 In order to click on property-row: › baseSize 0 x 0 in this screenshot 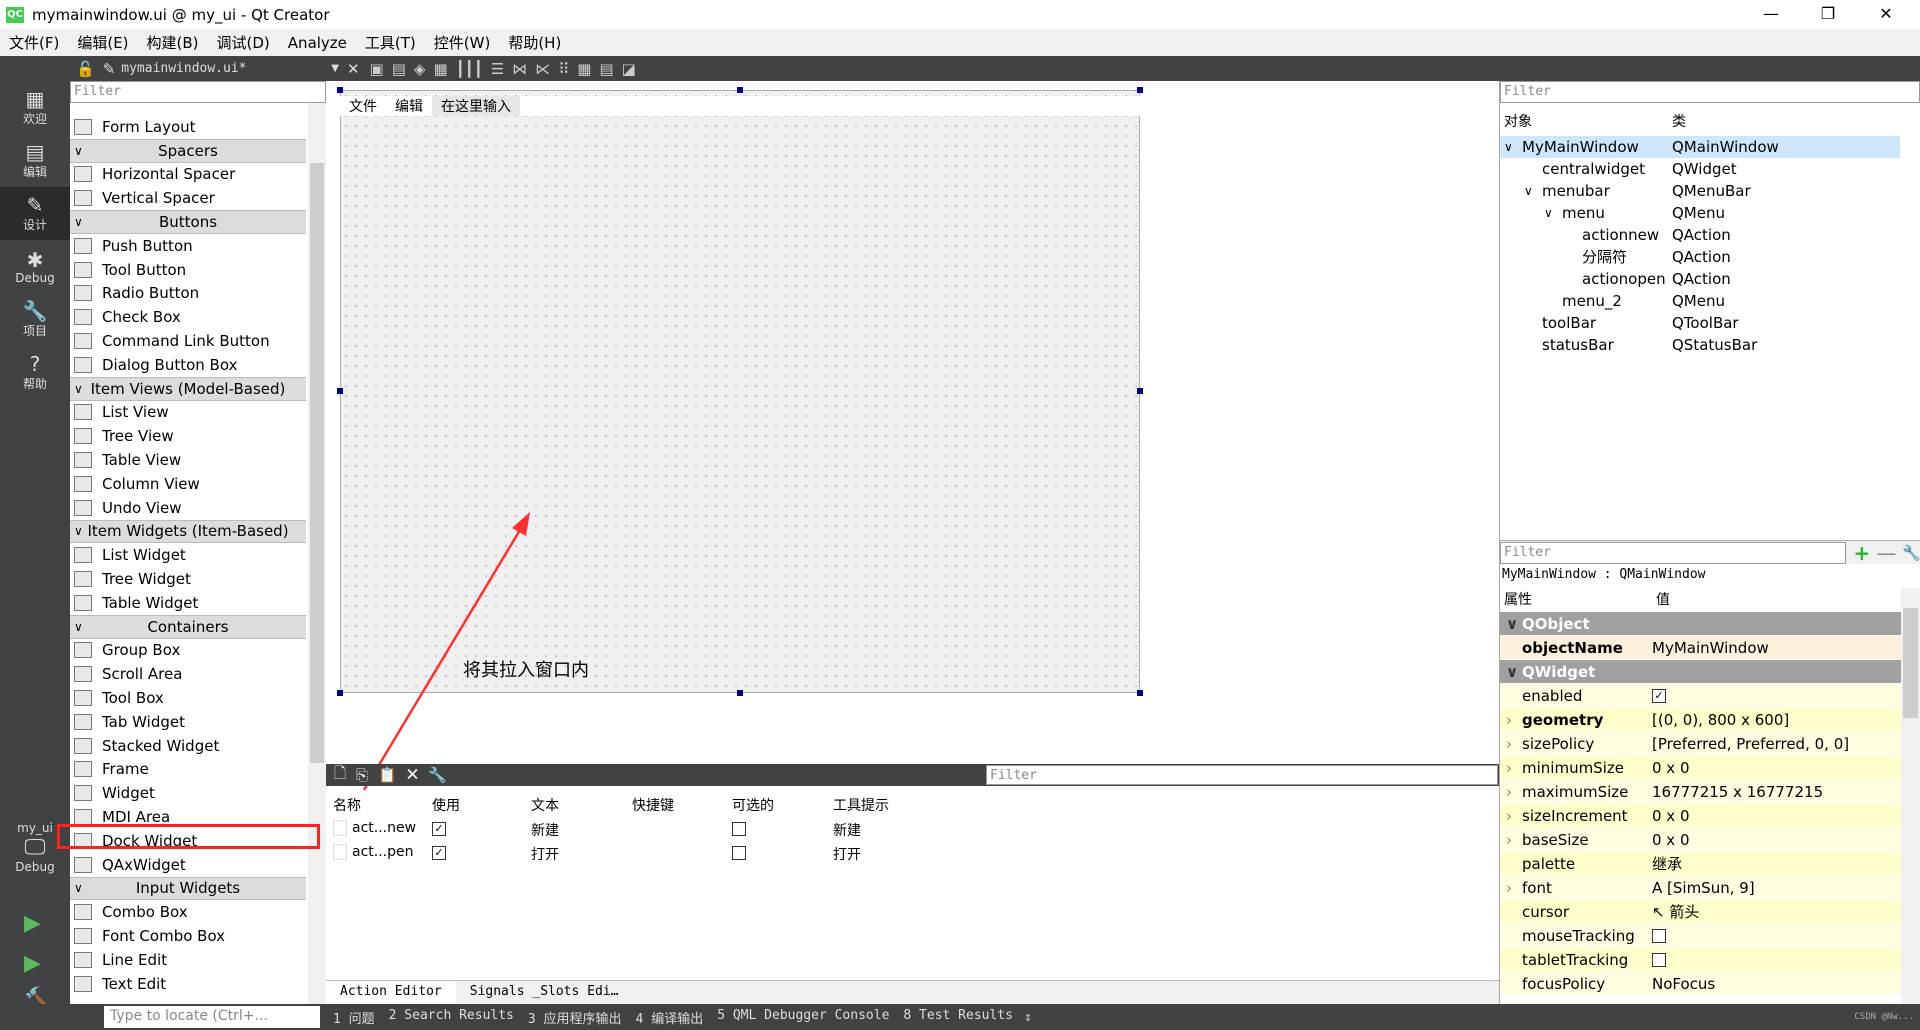, I will do `click(1701, 840)`.